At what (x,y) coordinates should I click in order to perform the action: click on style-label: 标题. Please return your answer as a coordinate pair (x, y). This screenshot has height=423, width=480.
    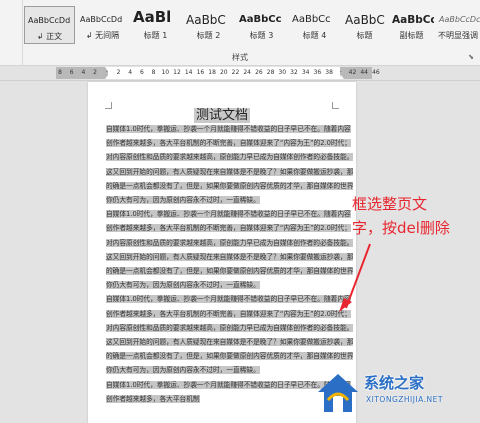
    Looking at the image, I should click on (364, 35).